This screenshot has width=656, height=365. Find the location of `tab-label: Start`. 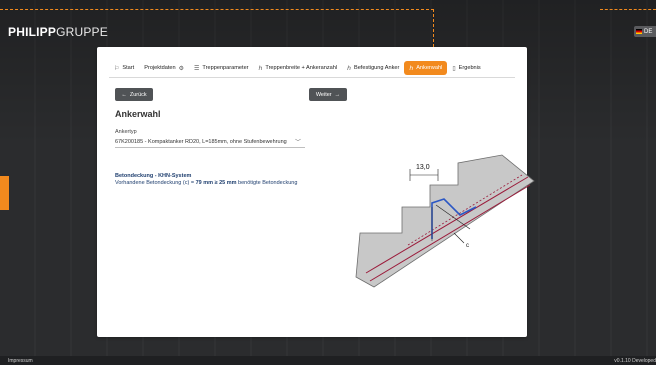

tab-label: Start is located at coordinates (128, 68).